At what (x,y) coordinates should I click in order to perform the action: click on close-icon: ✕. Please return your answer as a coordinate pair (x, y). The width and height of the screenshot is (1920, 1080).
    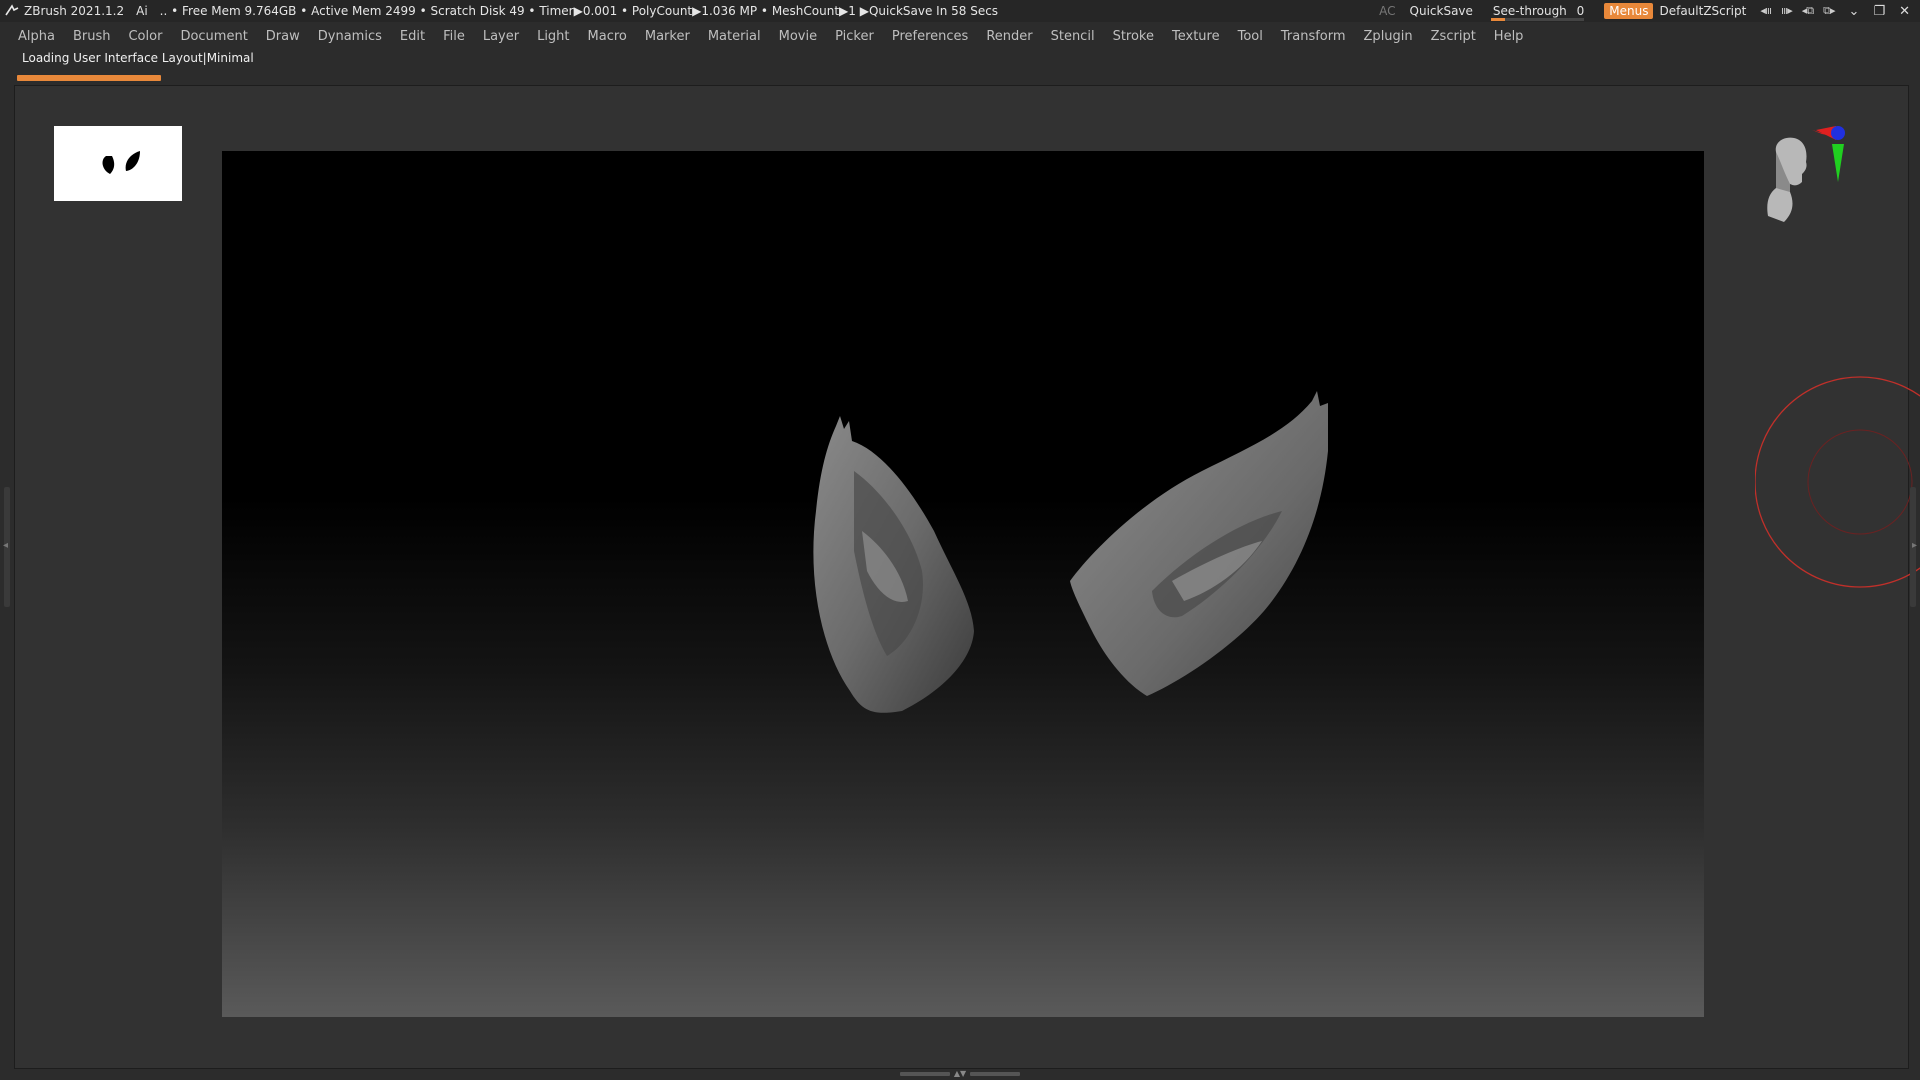
    Looking at the image, I should click on (1904, 11).